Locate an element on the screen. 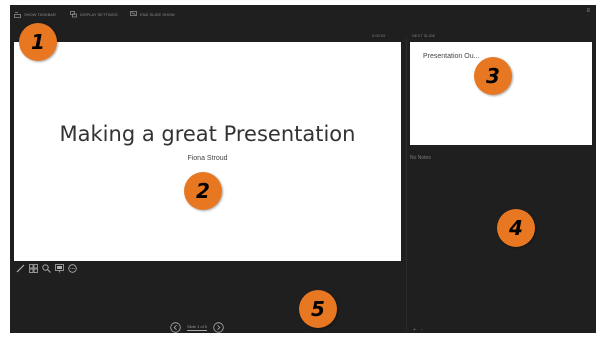 Image resolution: width=601 pixels, height=340 pixels. view-all-slides-icon is located at coordinates (33, 268).